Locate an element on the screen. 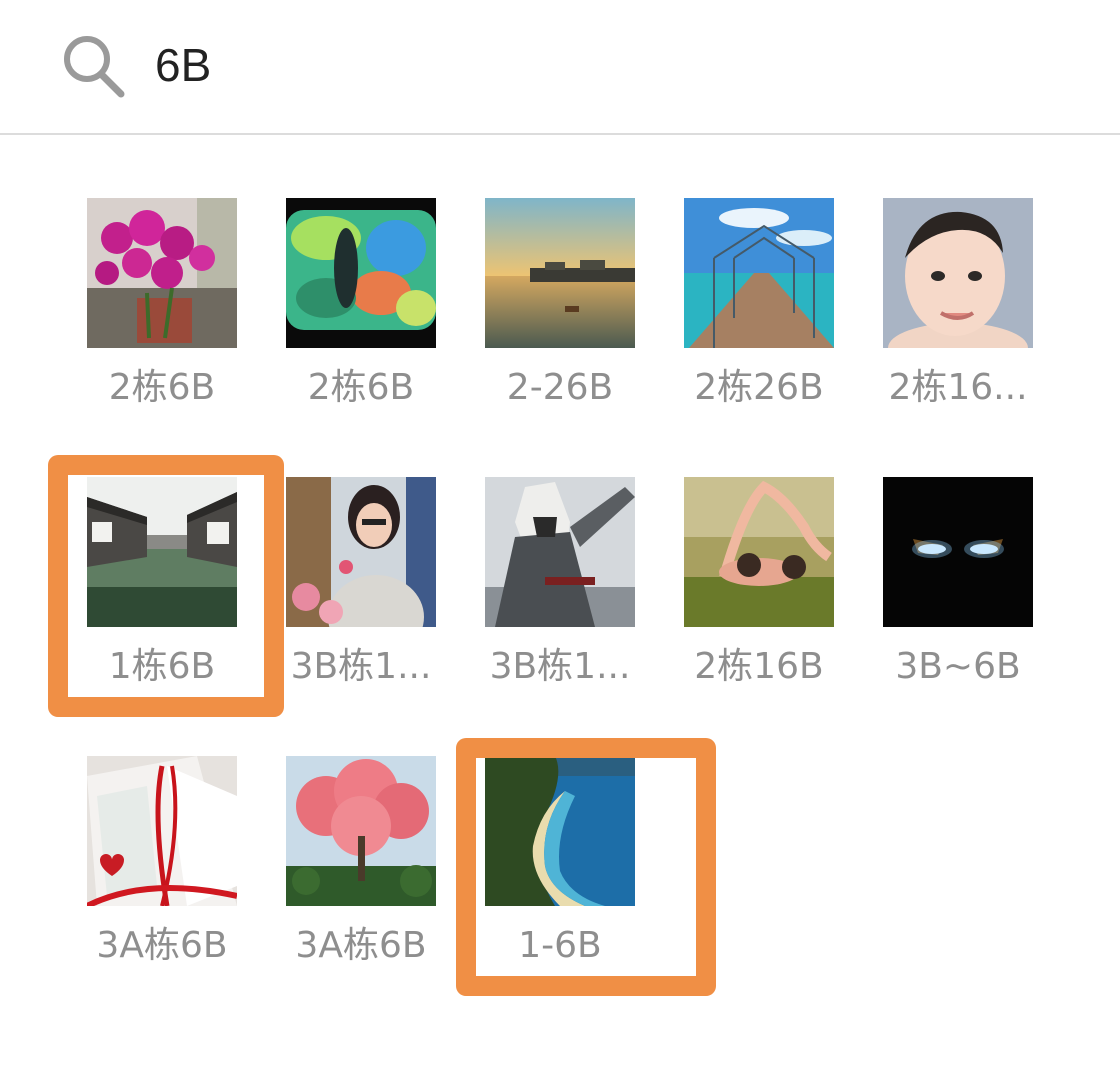  baby-portrait-photo is located at coordinates (958, 273).